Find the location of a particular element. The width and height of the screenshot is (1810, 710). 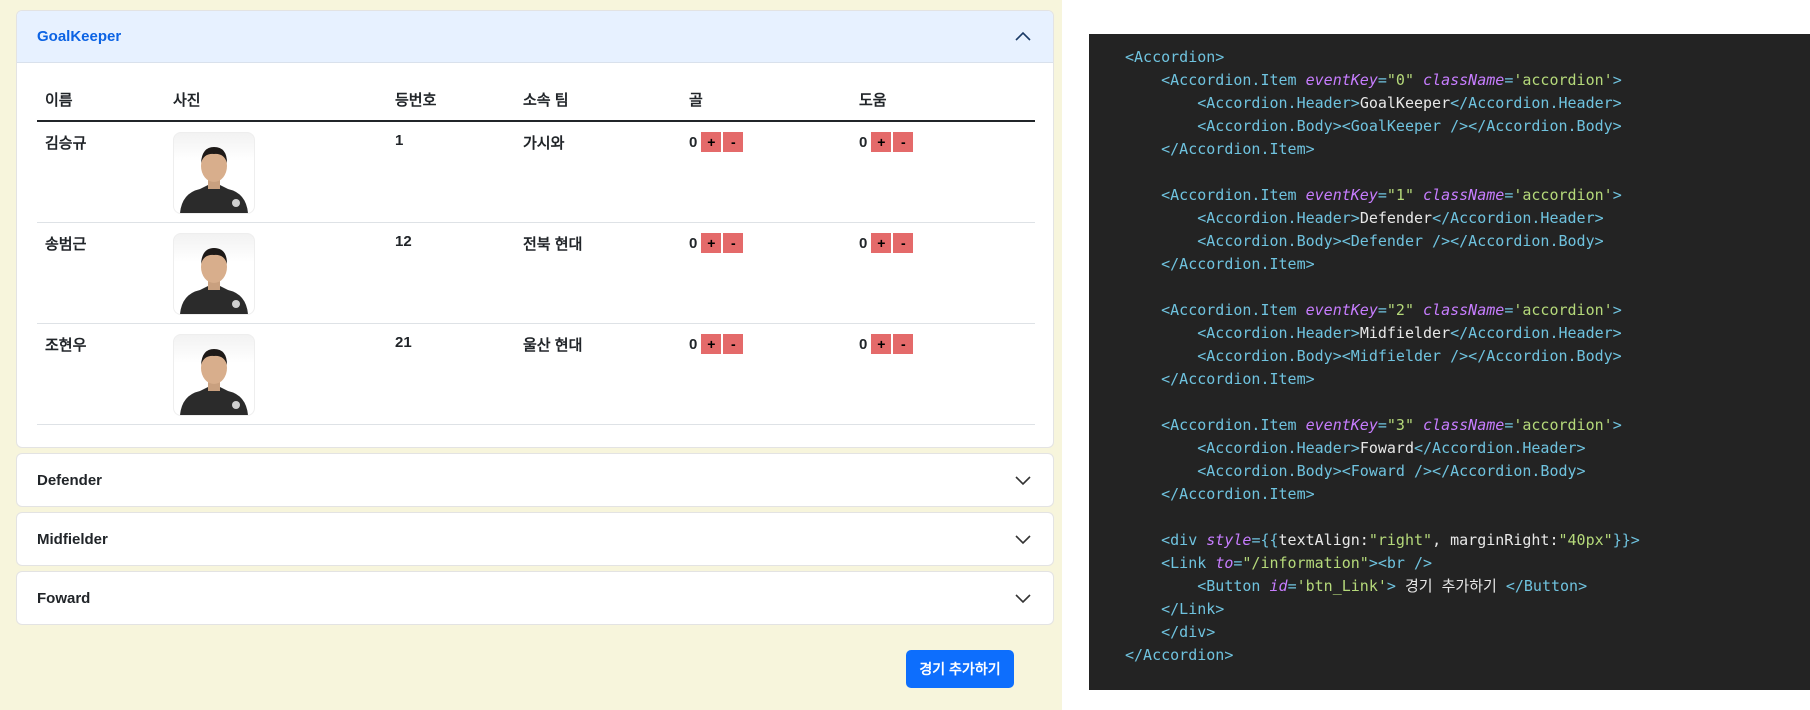

add-match-button: 경기 추가하기 is located at coordinates (960, 669).